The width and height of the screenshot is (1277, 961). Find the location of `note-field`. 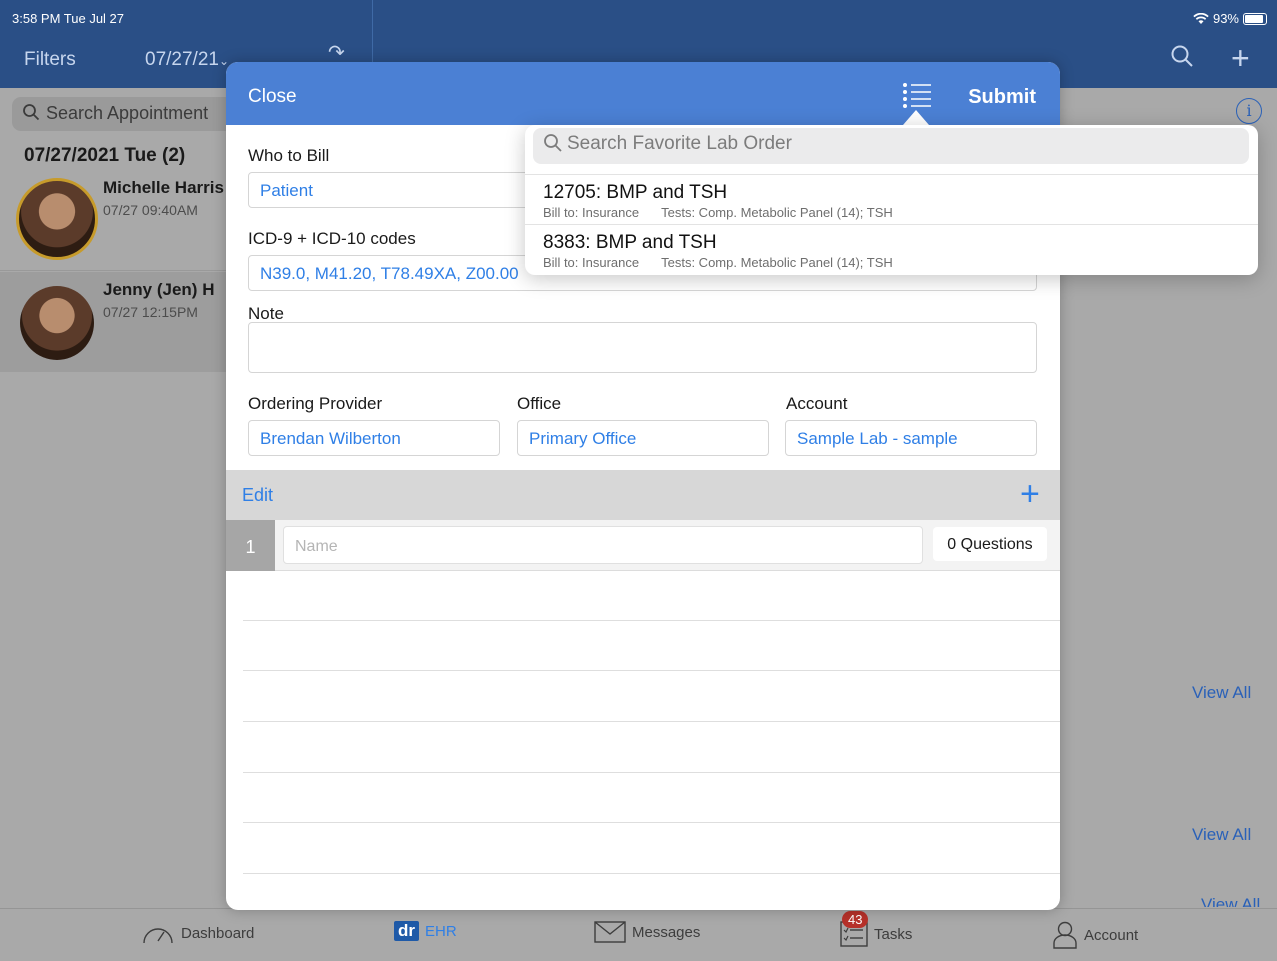

note-field is located at coordinates (642, 347).